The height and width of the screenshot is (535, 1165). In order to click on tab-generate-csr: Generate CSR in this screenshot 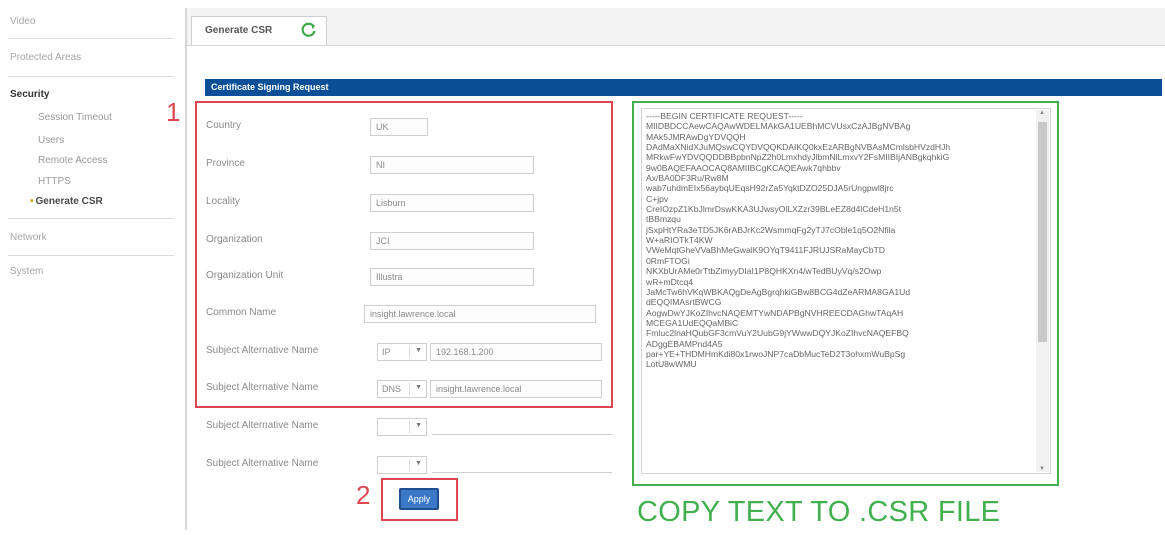, I will do `click(259, 30)`.